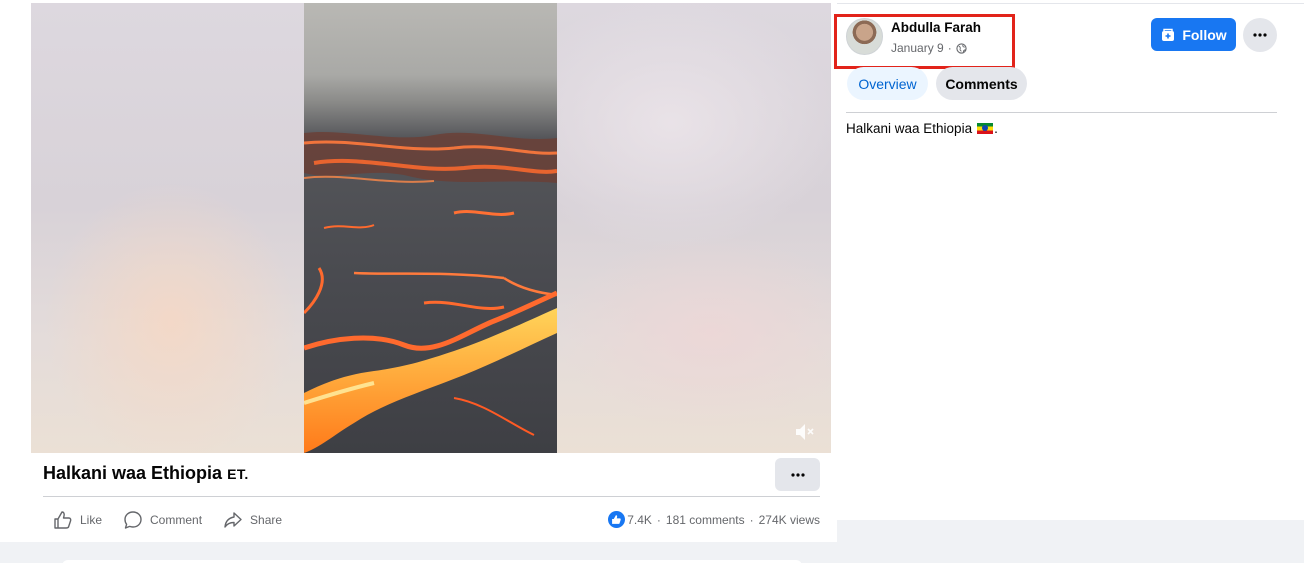 This screenshot has height=563, width=1304. I want to click on divider, so click(431, 496).